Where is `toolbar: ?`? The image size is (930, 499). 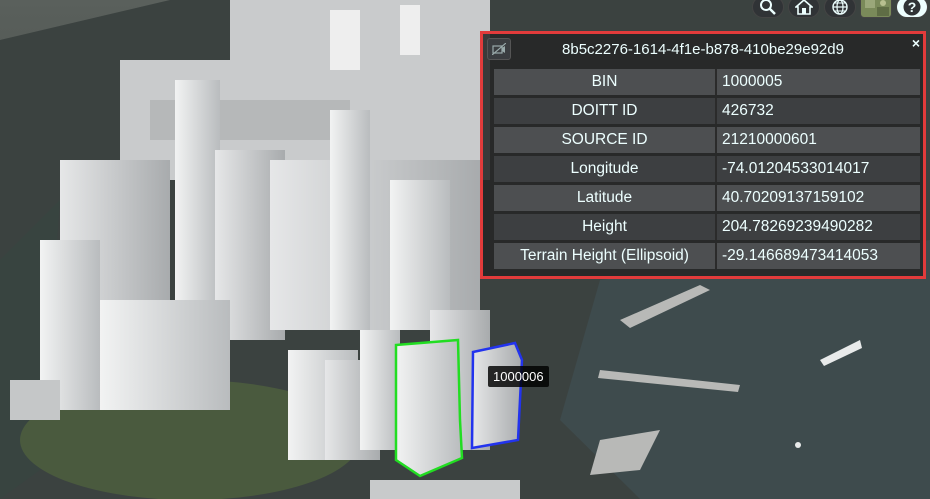
toolbar: ? is located at coordinates (841, 10).